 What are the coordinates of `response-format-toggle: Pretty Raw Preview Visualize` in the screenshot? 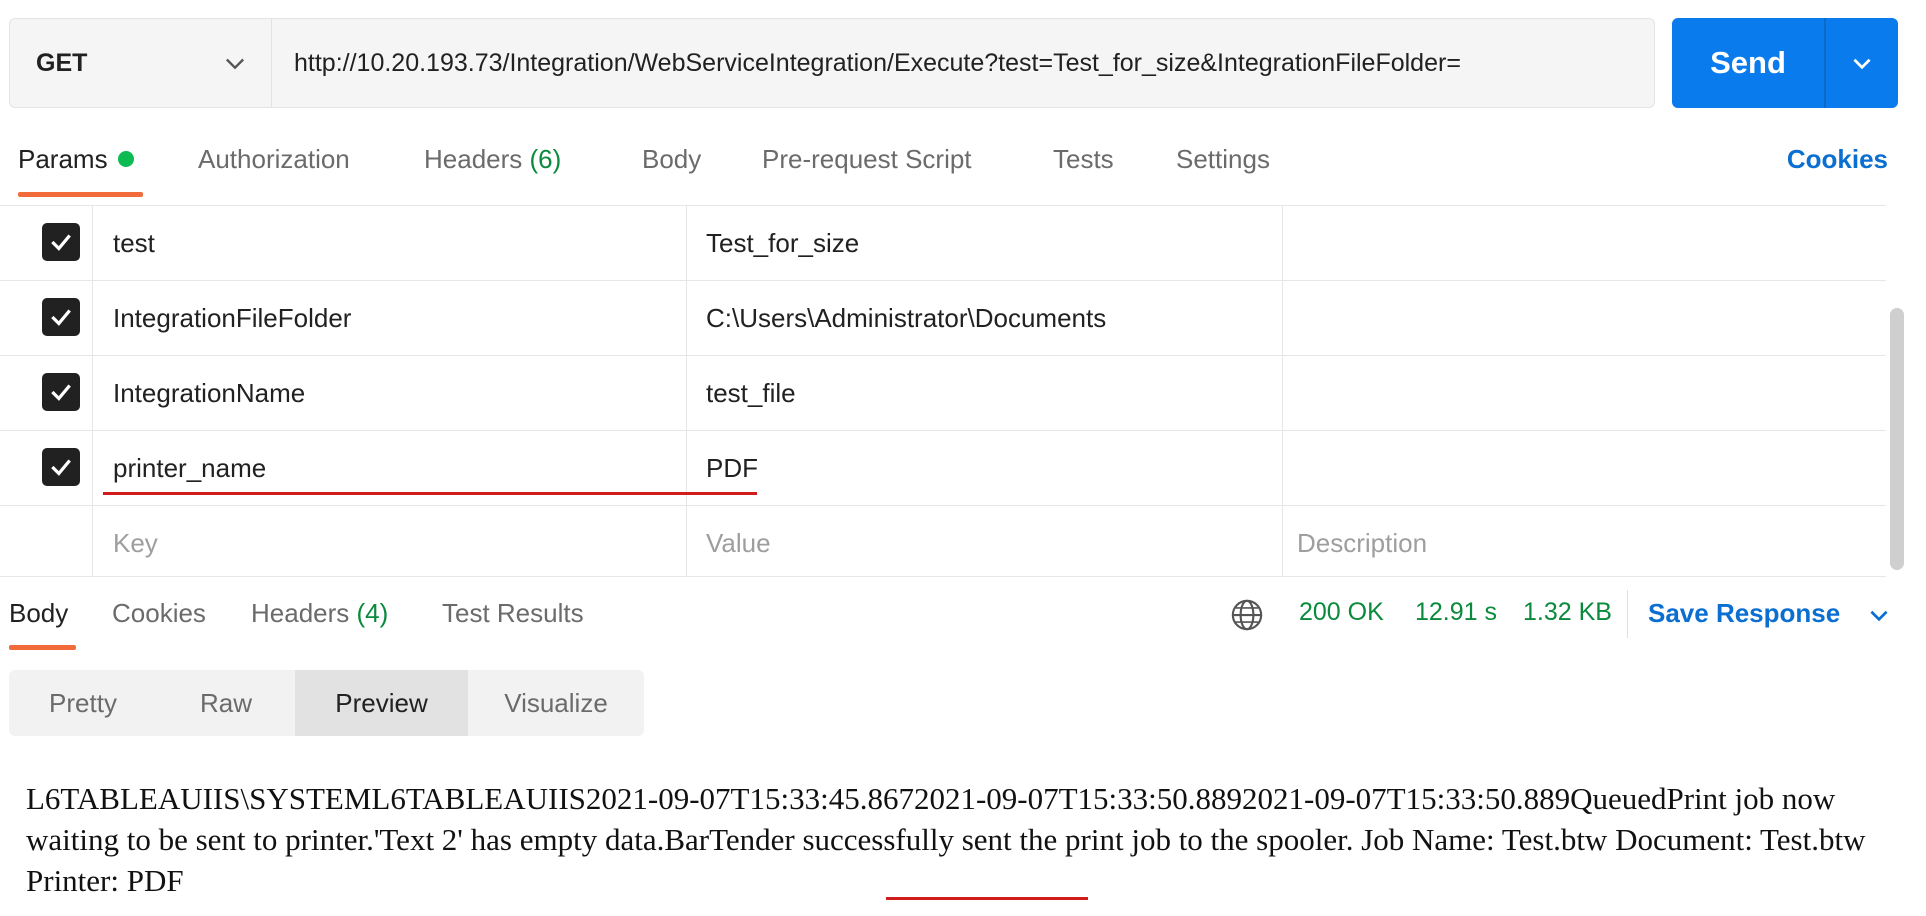 It's located at (326, 703).